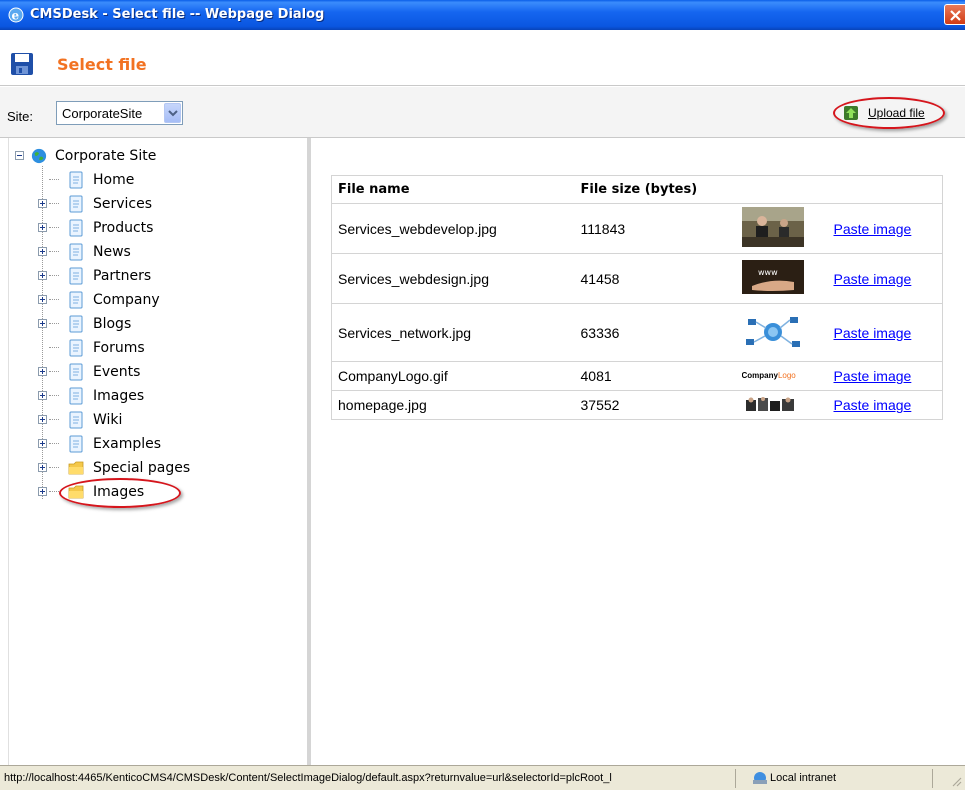 This screenshot has height=790, width=965. Describe the element at coordinates (120, 493) in the screenshot. I see `highlight-oval` at that location.